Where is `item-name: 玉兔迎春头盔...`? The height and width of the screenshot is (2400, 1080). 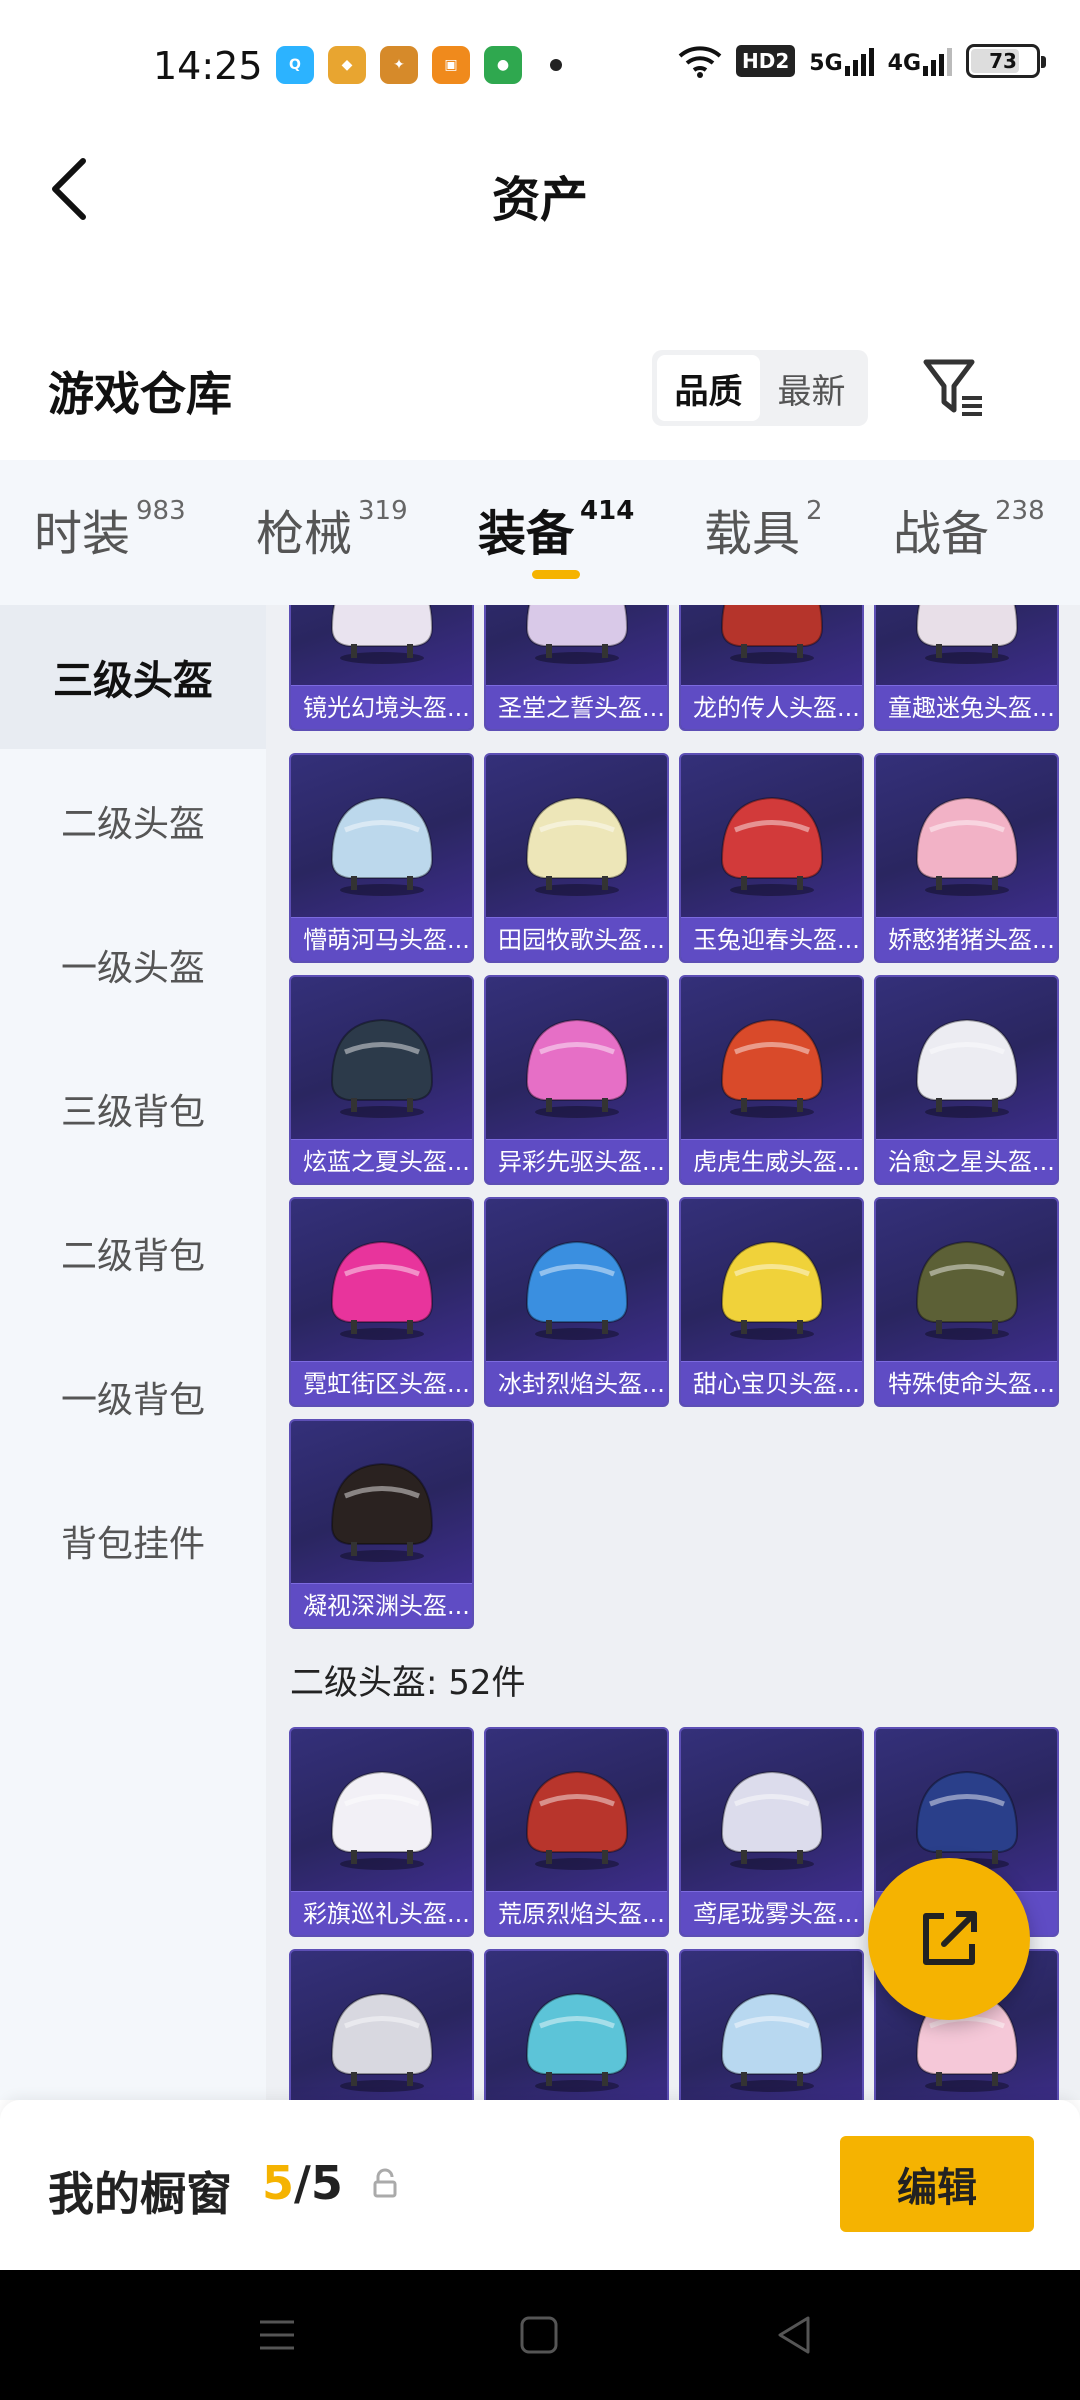
item-name: 玉兔迎春头盔... is located at coordinates (771, 939).